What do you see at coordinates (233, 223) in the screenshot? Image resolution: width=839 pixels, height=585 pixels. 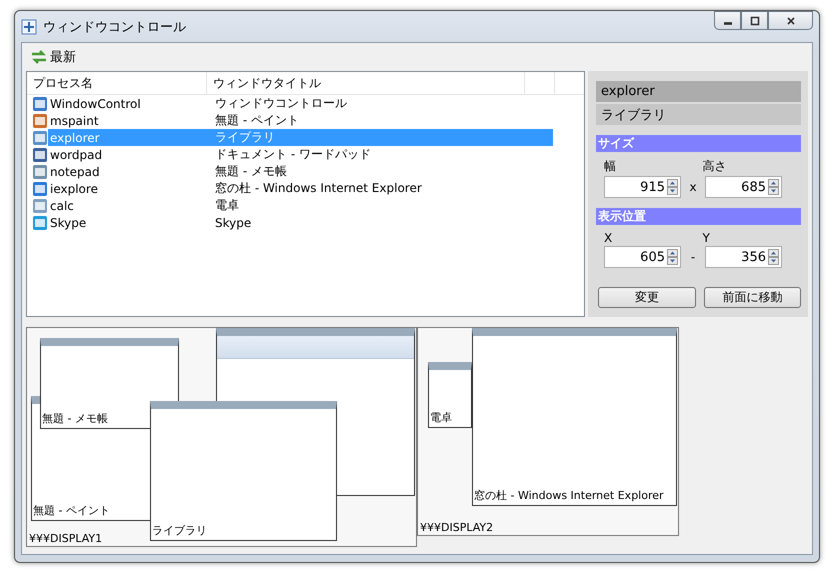 I see `window-title-cell: Skype` at bounding box center [233, 223].